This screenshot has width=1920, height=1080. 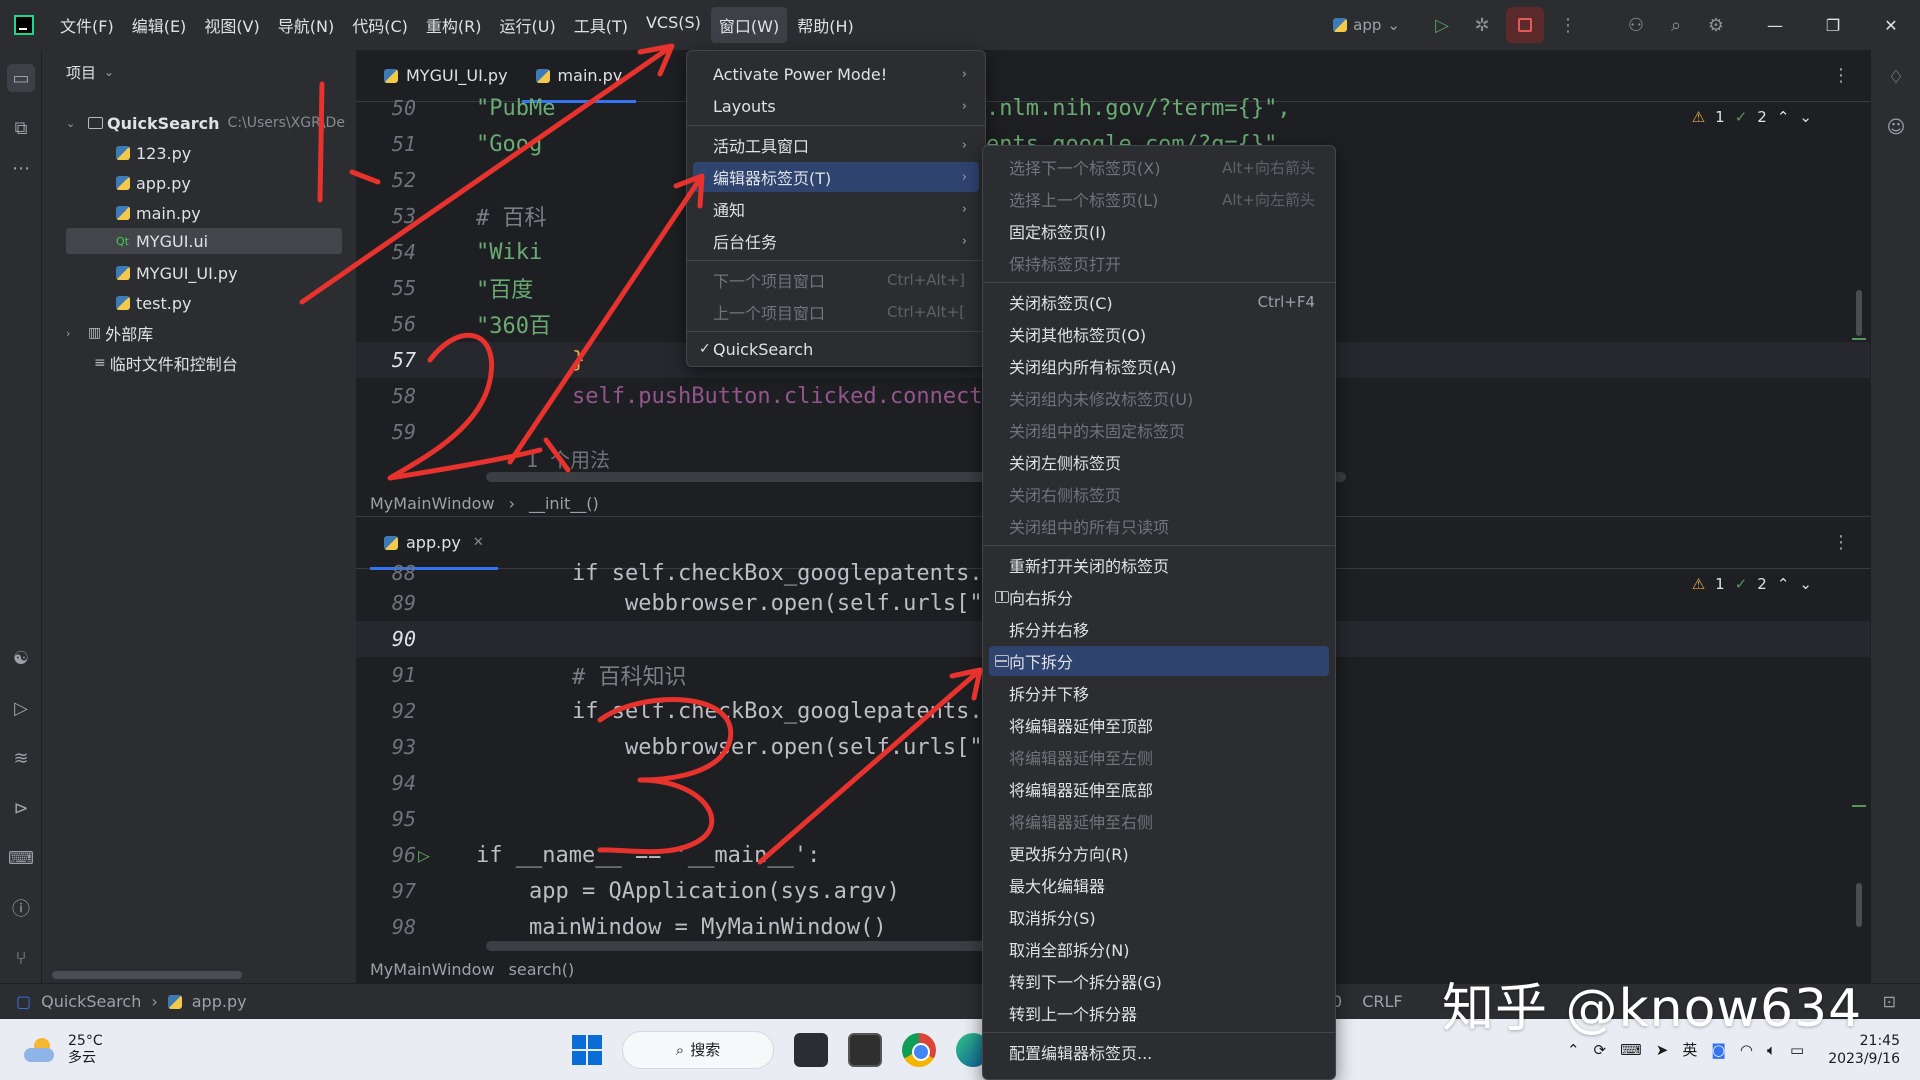 I want to click on tree-file: 123.py, so click(x=153, y=153).